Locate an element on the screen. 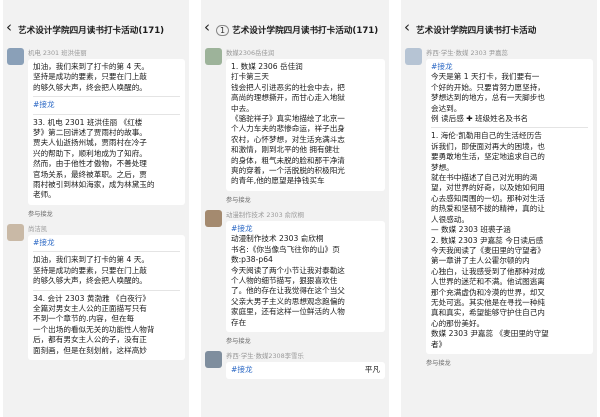 The height and width of the screenshot is (417, 600). entry-line: 的青年,他的愿望是挣钱买车 is located at coordinates (278, 181).